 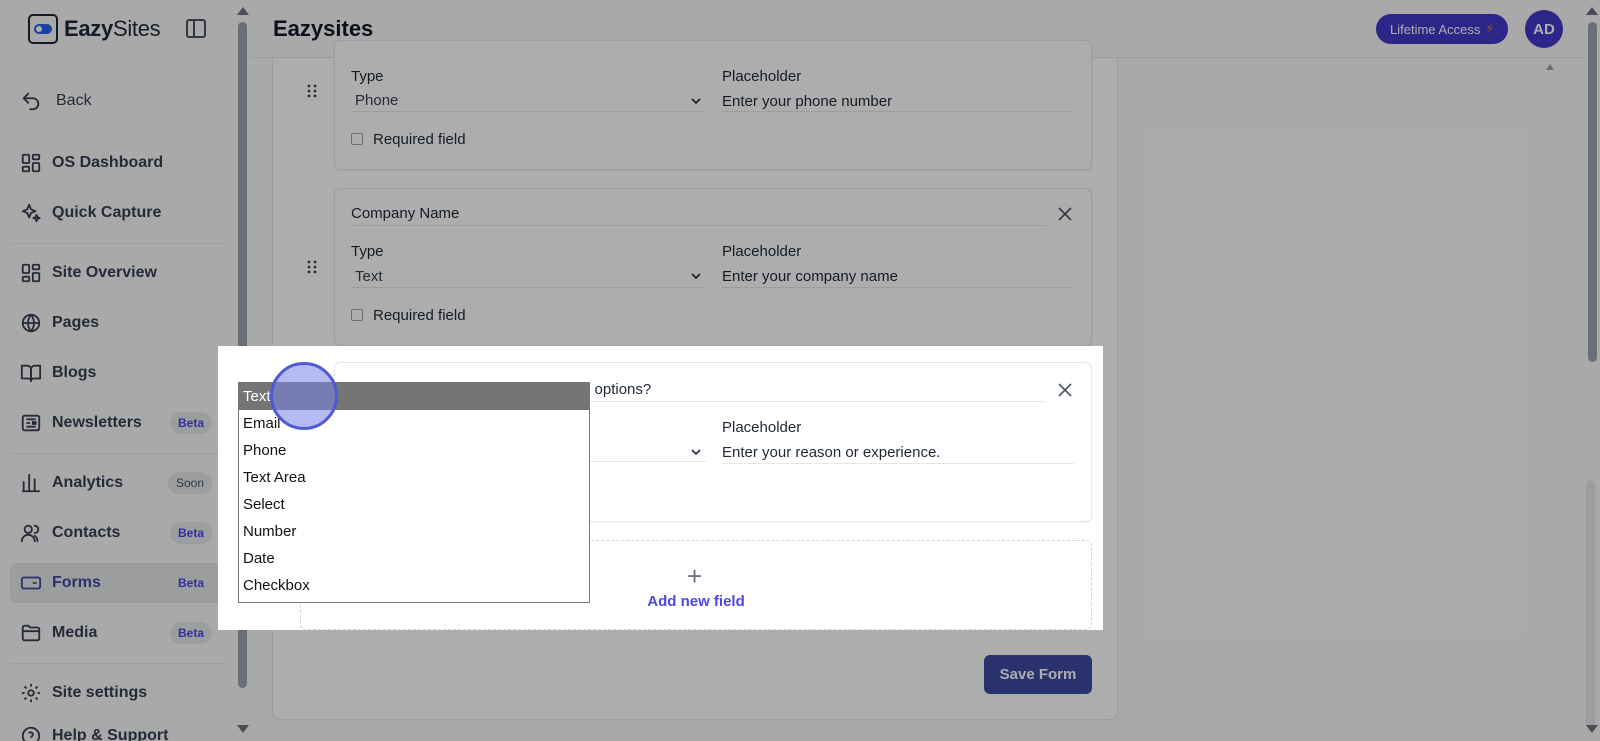 What do you see at coordinates (762, 427) in the screenshot?
I see `placeholder-label: Placeholder` at bounding box center [762, 427].